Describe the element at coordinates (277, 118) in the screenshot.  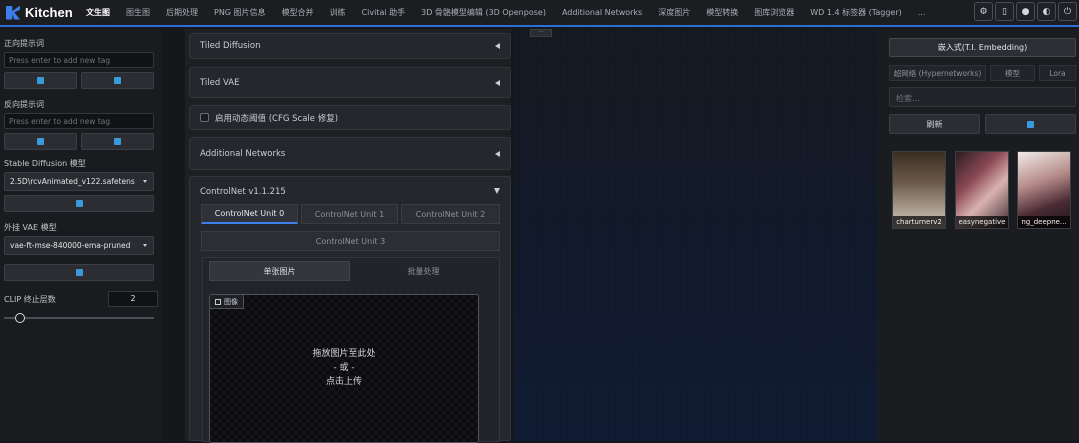
I see `dynamic-cfg-label: 启用动态阈值 (CFG Scale 修复)` at that location.